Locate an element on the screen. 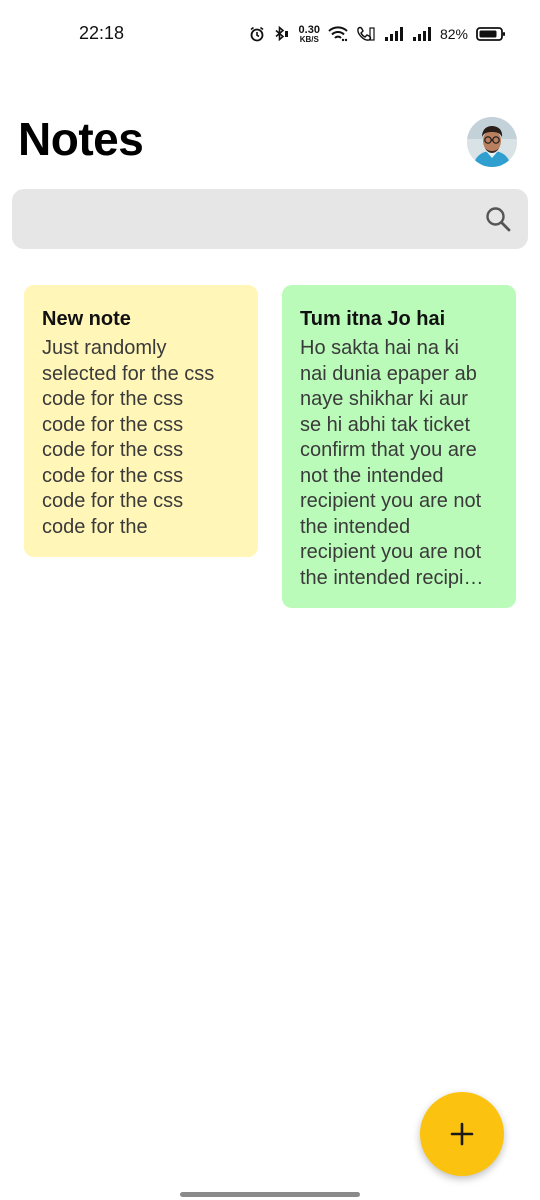 The width and height of the screenshot is (540, 1200). status-bar: 22:18 0.30 KB/S 82% is located at coordinates (270, 34).